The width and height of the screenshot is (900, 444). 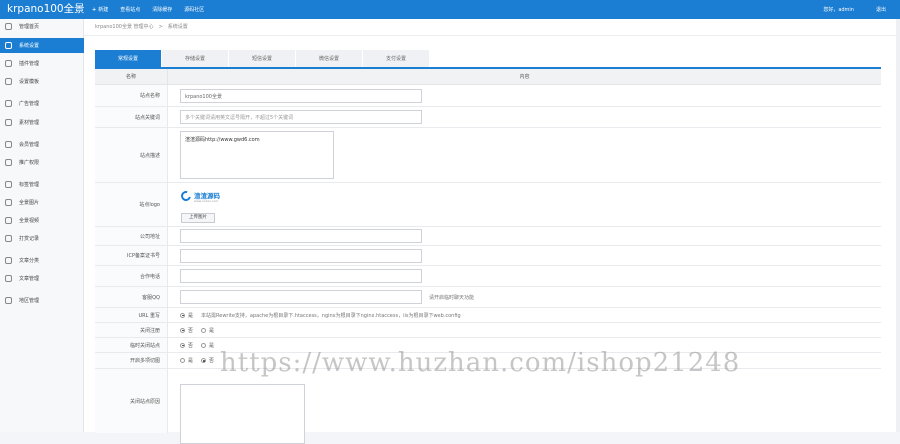 I want to click on register-radio-no: 否, so click(x=186, y=330).